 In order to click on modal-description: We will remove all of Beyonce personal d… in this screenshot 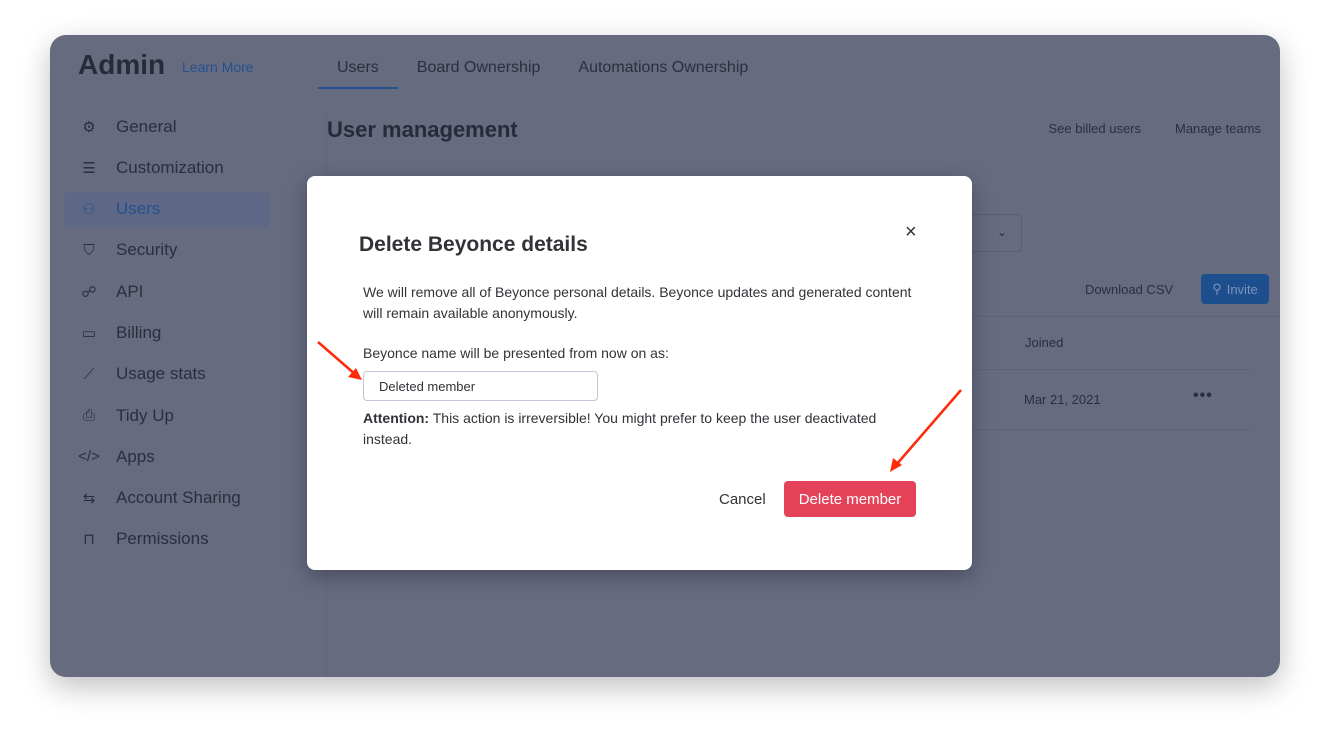, I will do `click(637, 302)`.